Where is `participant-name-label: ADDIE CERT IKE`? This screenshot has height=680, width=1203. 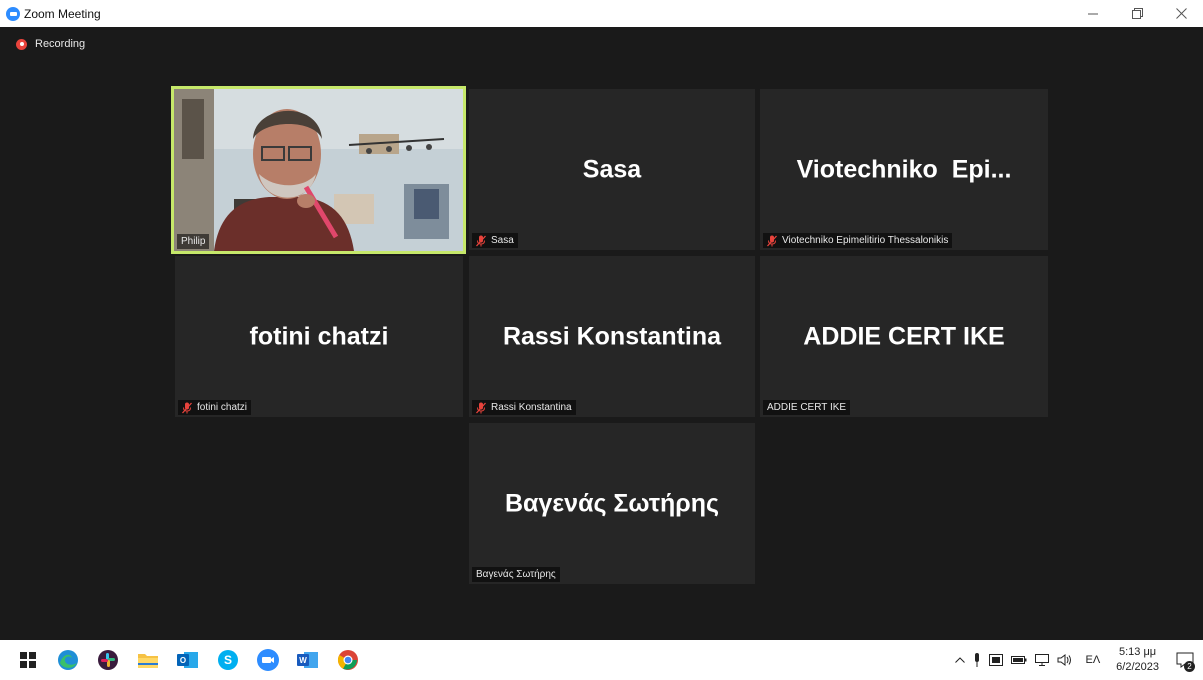 participant-name-label: ADDIE CERT IKE is located at coordinates (807, 407).